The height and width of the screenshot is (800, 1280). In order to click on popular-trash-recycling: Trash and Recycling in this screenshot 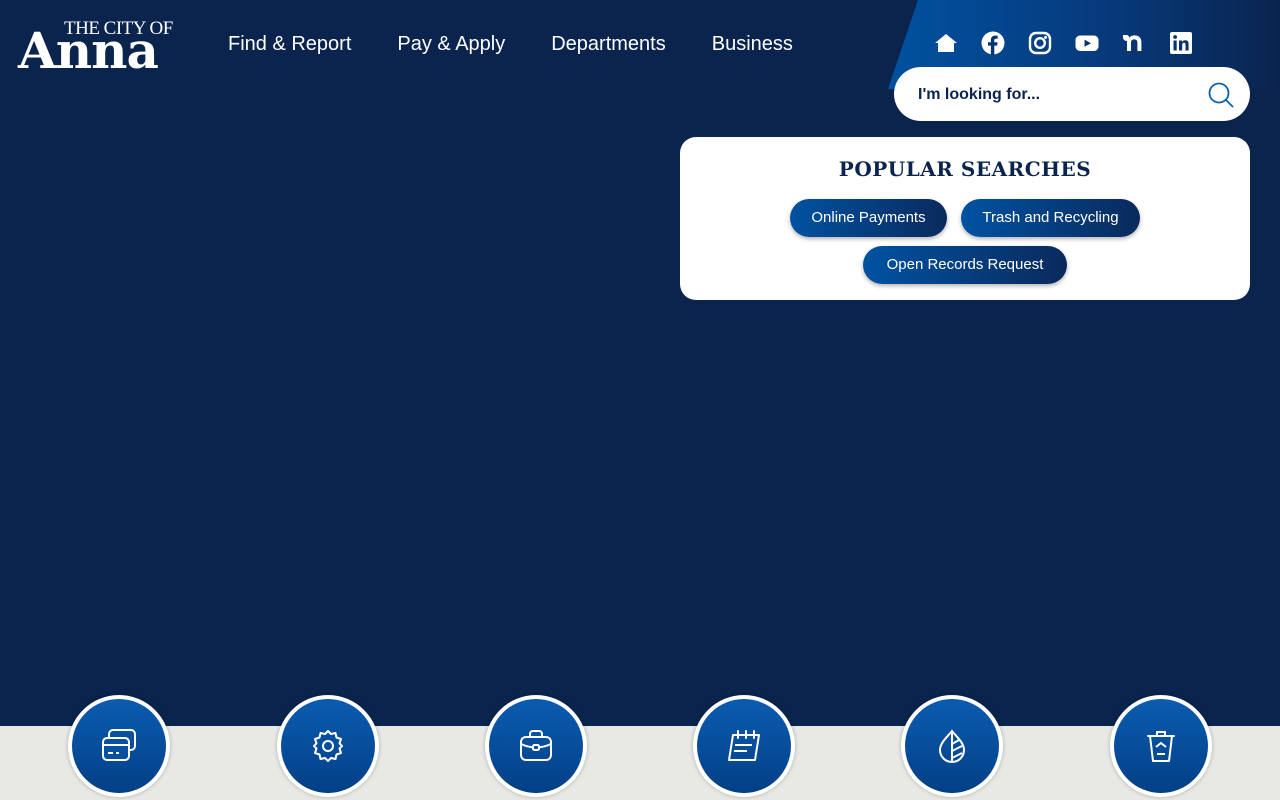, I will do `click(1050, 218)`.